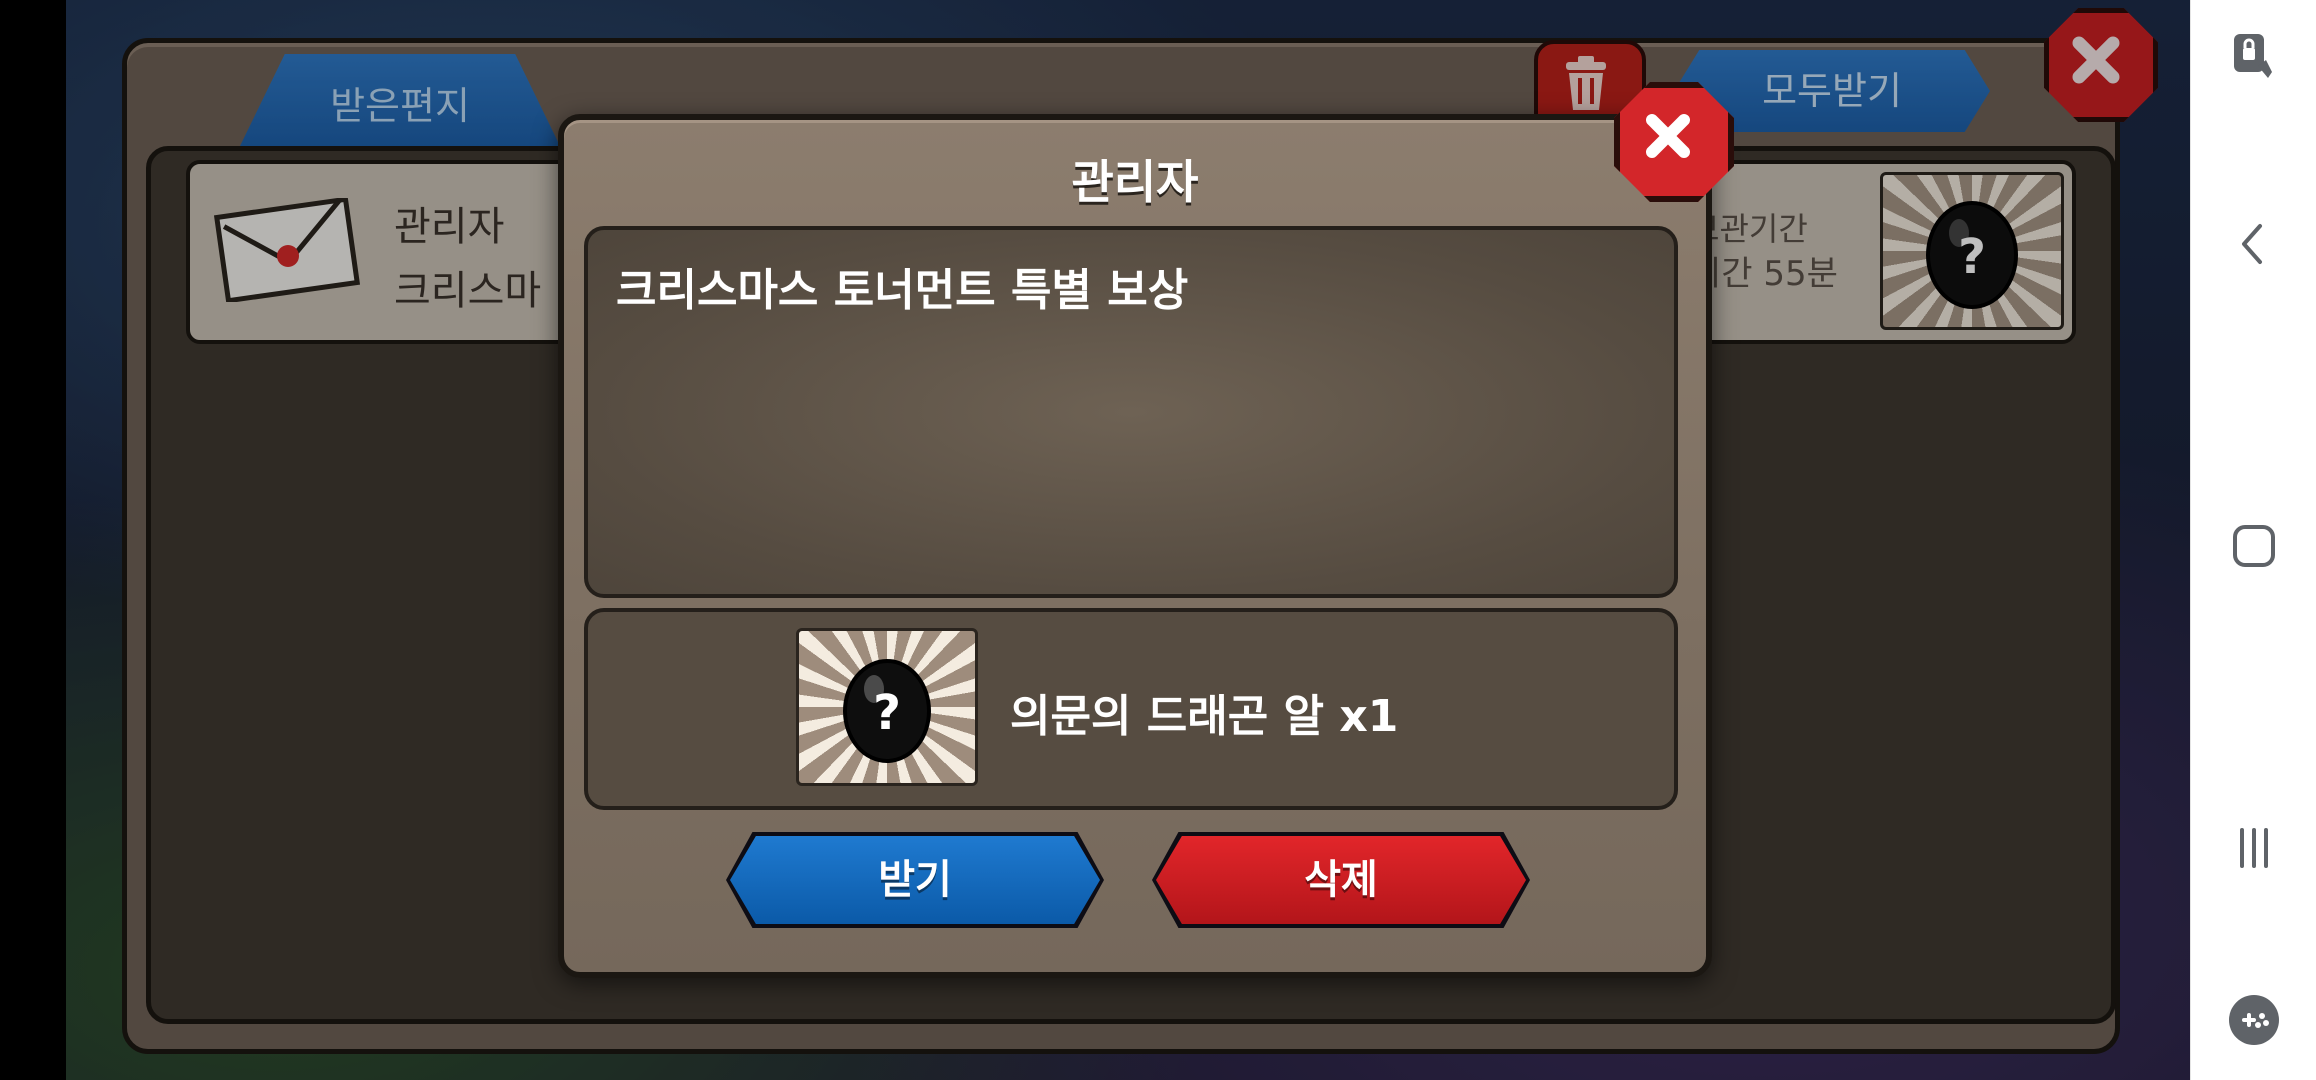 The image size is (2316, 1080). What do you see at coordinates (1135, 182) in the screenshot?
I see `dialog-title: 관리자` at bounding box center [1135, 182].